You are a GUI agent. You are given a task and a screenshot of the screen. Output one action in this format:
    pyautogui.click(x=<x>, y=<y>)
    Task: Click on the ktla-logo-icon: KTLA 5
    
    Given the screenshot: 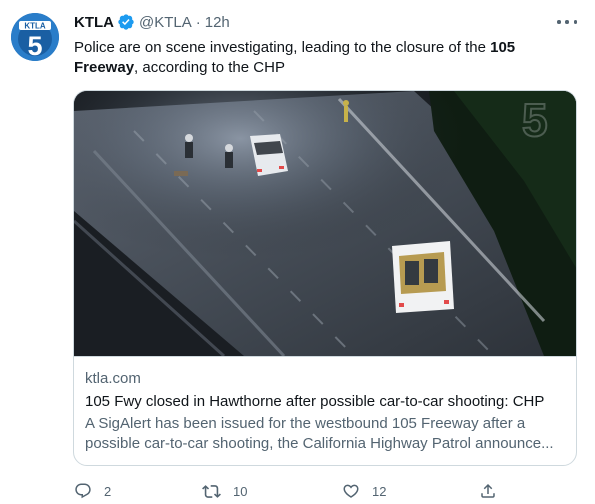 What is the action you would take?
    pyautogui.click(x=35, y=37)
    